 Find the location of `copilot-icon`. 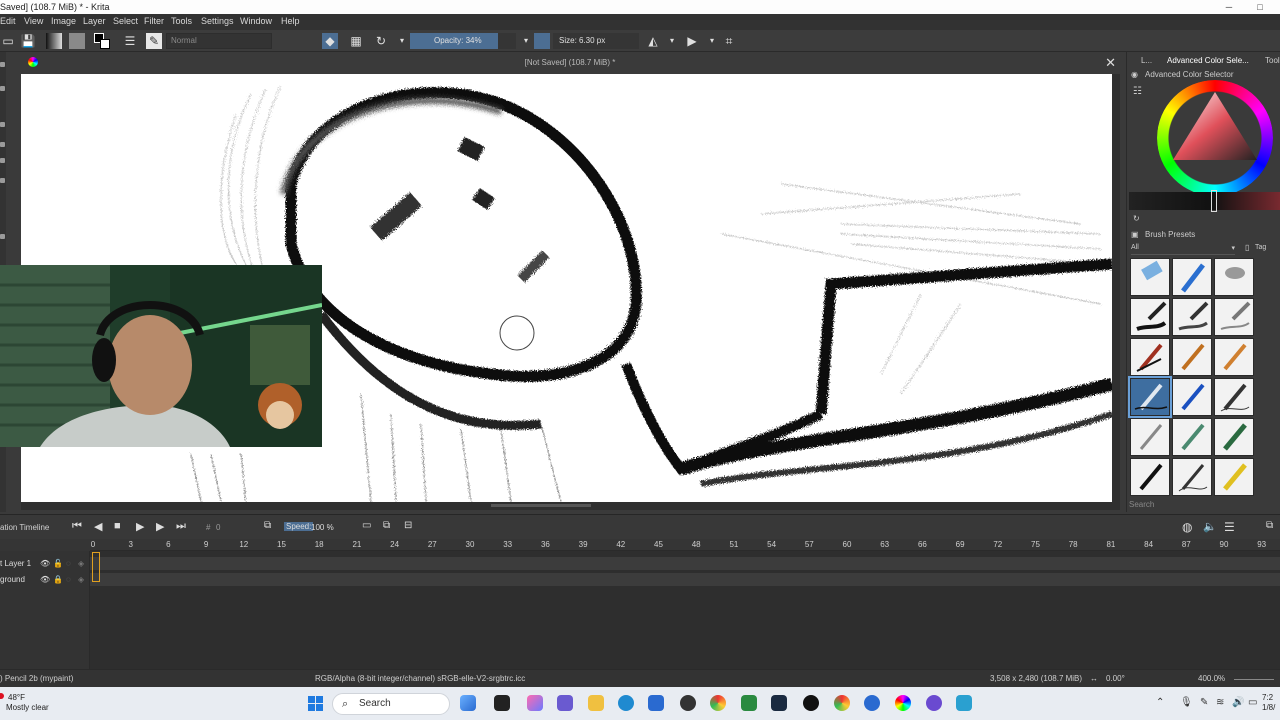

copilot-icon is located at coordinates (535, 703).